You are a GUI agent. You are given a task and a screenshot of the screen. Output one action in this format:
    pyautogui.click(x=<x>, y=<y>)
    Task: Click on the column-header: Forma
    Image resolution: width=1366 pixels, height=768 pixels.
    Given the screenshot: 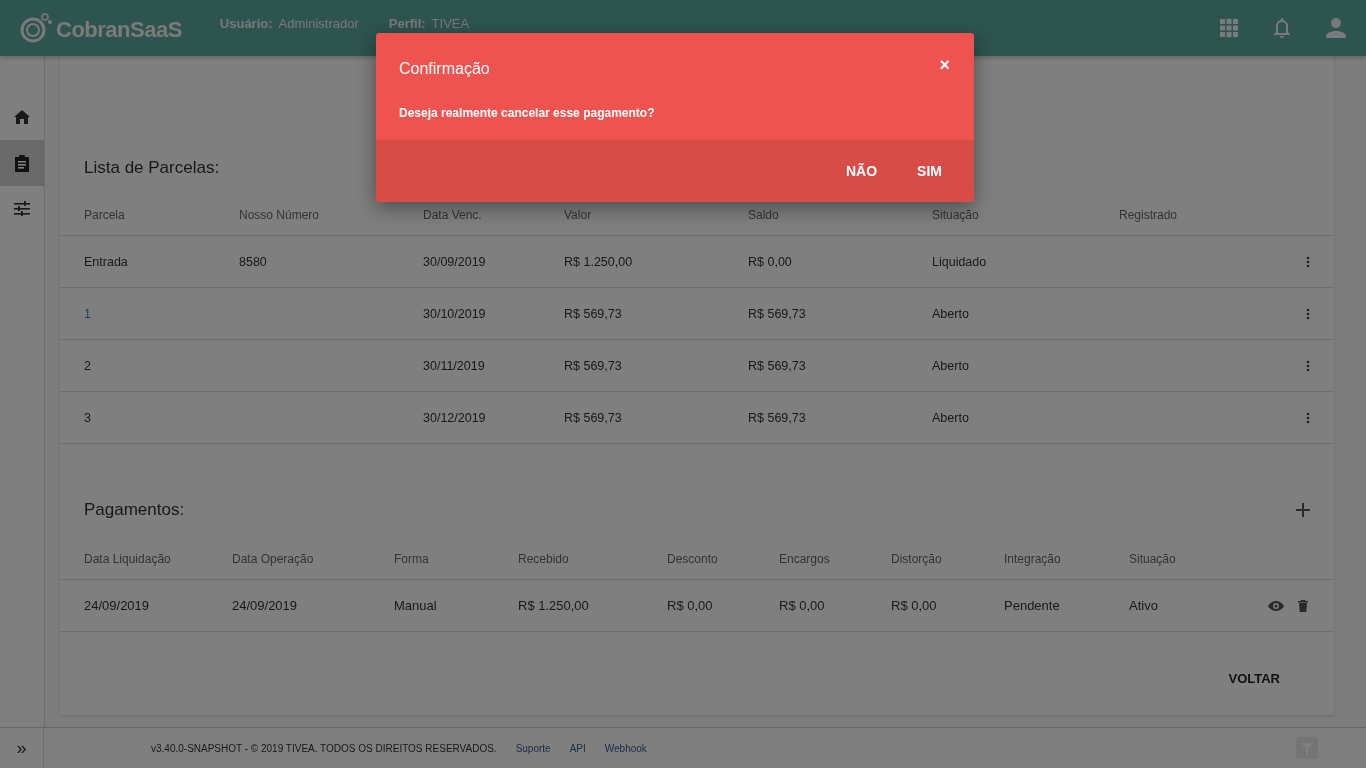 What is the action you would take?
    pyautogui.click(x=412, y=559)
    